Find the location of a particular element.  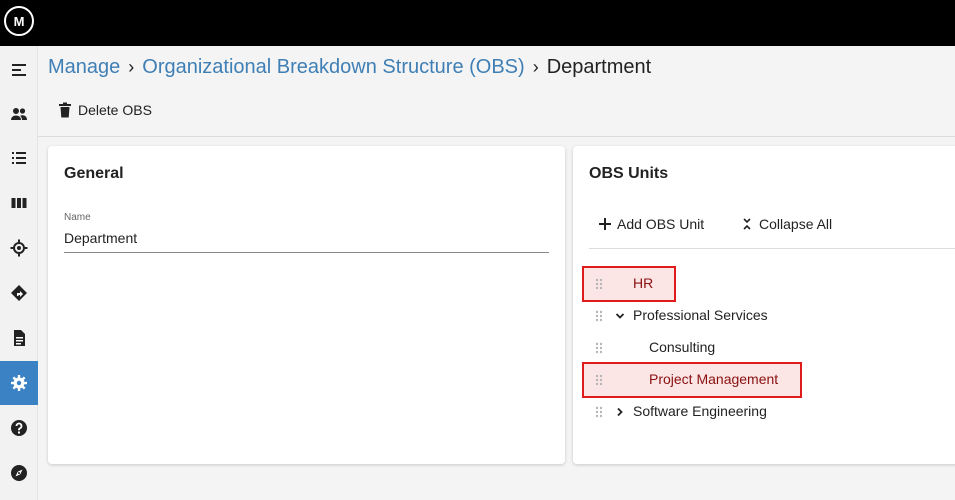

delete-obs-button: Delete OBS is located at coordinates (105, 110).